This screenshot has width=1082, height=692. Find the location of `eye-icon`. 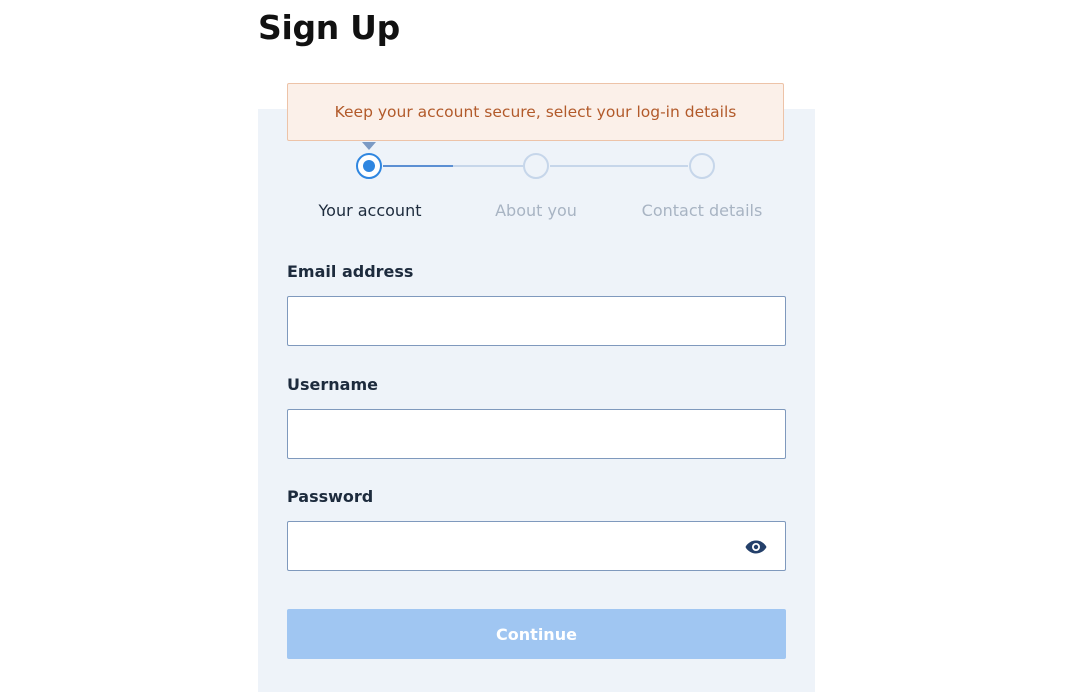

eye-icon is located at coordinates (756, 546).